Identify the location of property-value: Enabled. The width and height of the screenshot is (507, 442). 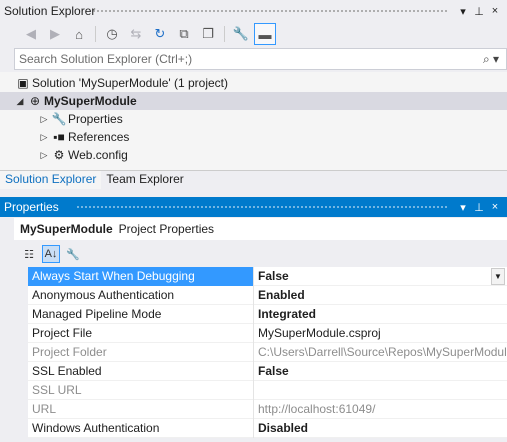
(380, 295).